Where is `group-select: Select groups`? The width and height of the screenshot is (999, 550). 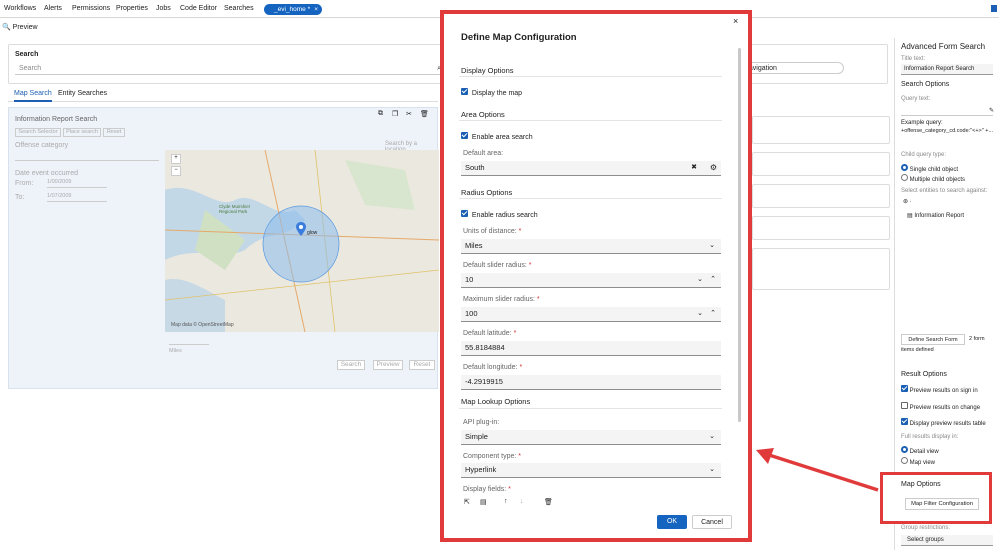 group-select: Select groups is located at coordinates (947, 540).